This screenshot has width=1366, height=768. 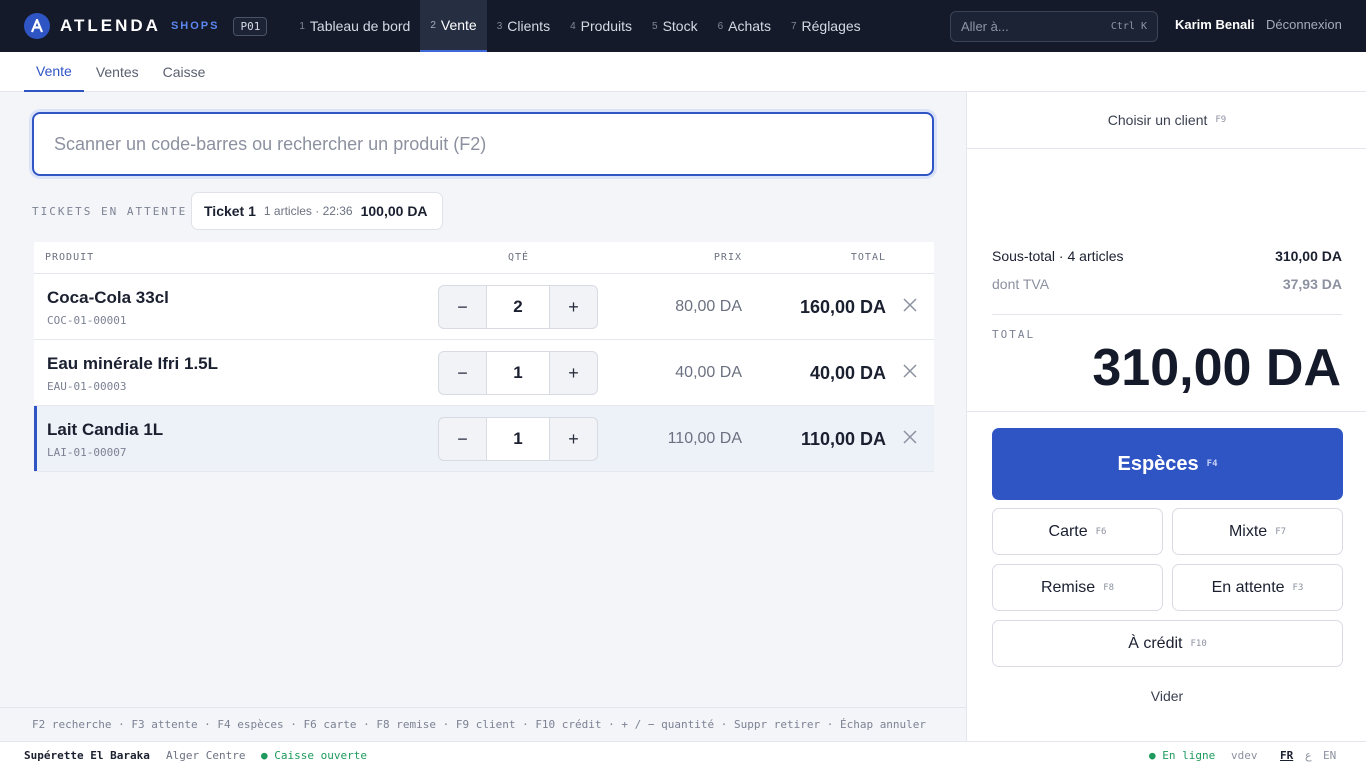 I want to click on register-status: ● Caisse ouverte, so click(x=314, y=755).